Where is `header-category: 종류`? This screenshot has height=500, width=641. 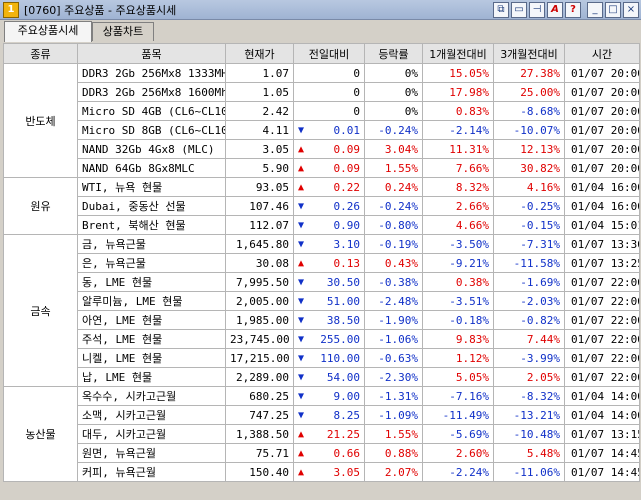 header-category: 종류 is located at coordinates (40, 53).